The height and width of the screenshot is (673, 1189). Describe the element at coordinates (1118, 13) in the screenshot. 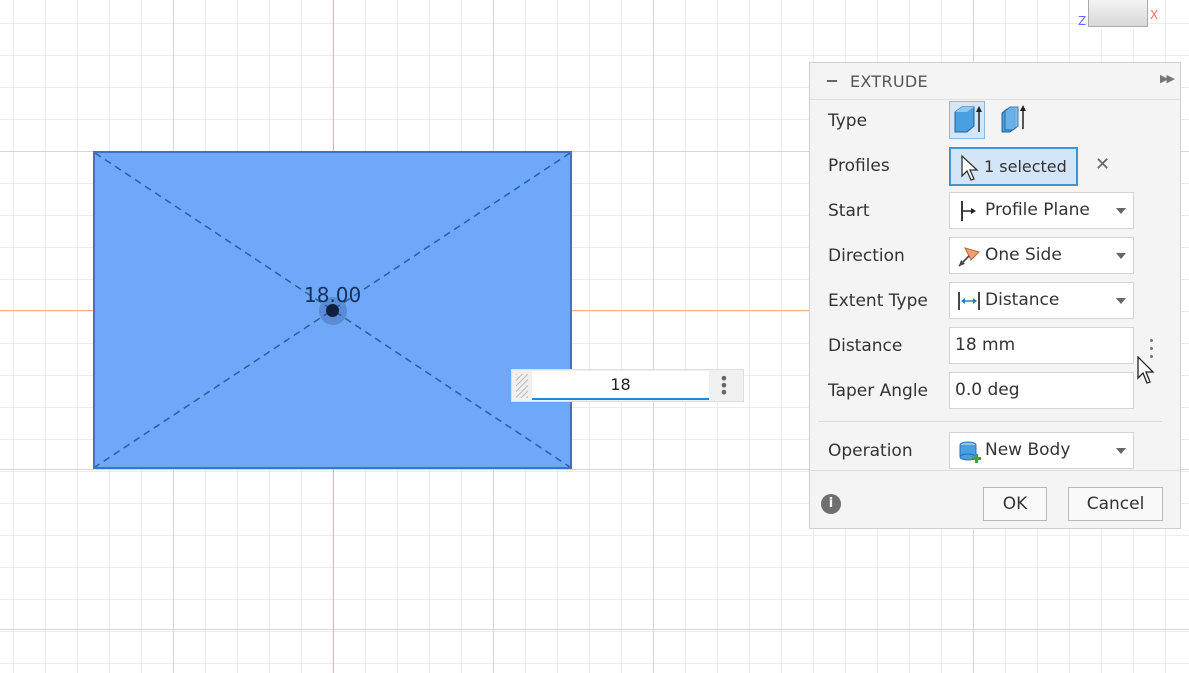

I see `view-cube` at that location.